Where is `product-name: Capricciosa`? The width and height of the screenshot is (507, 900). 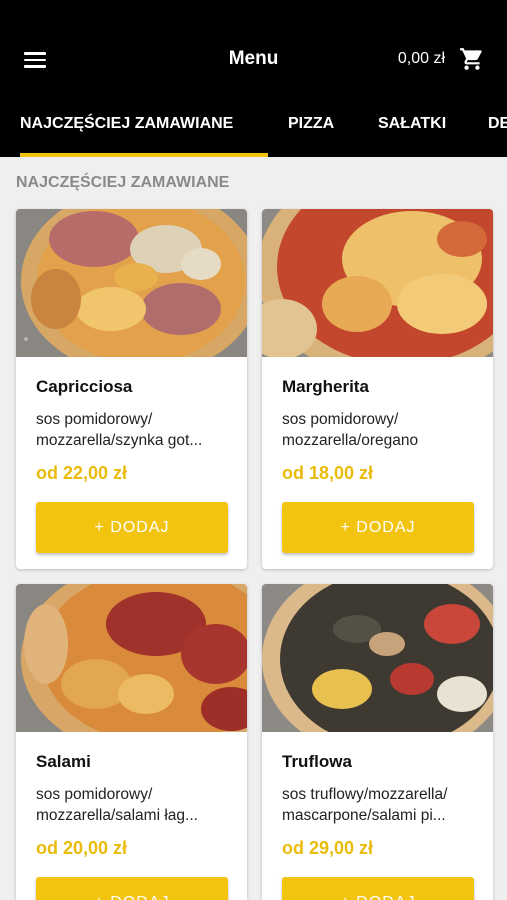 product-name: Capricciosa is located at coordinates (84, 386).